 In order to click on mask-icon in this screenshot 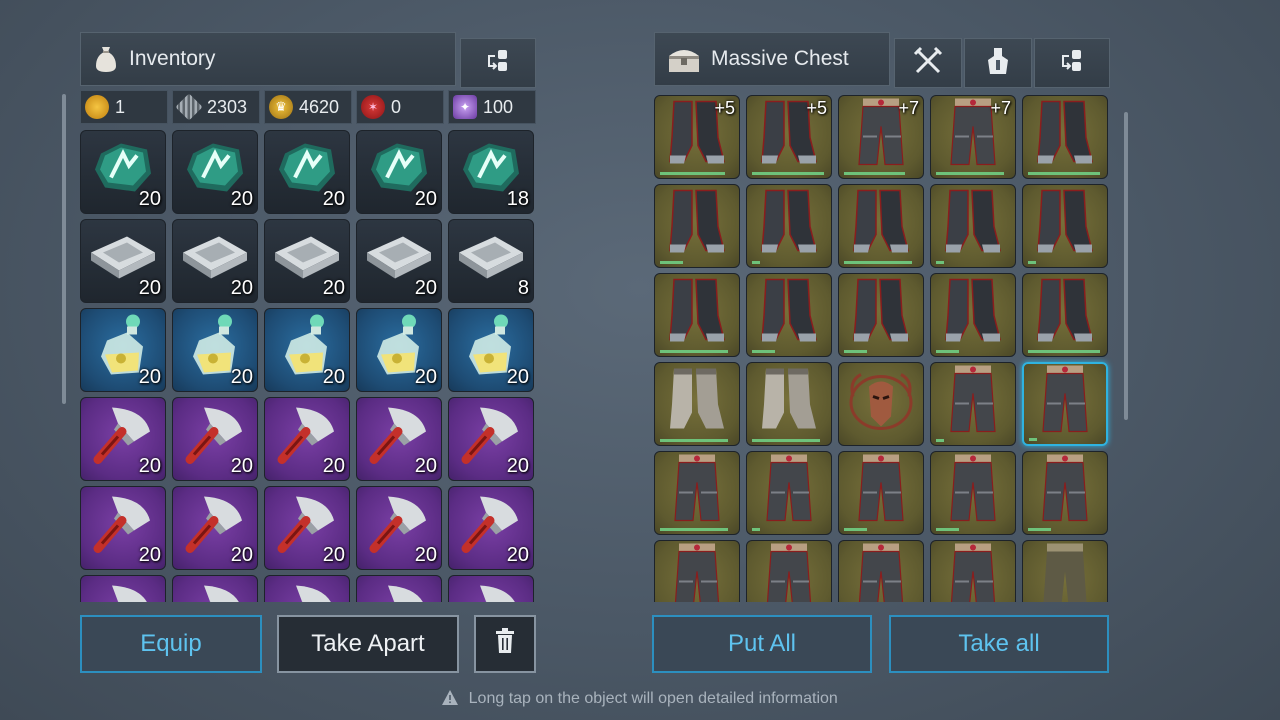, I will do `click(881, 402)`.